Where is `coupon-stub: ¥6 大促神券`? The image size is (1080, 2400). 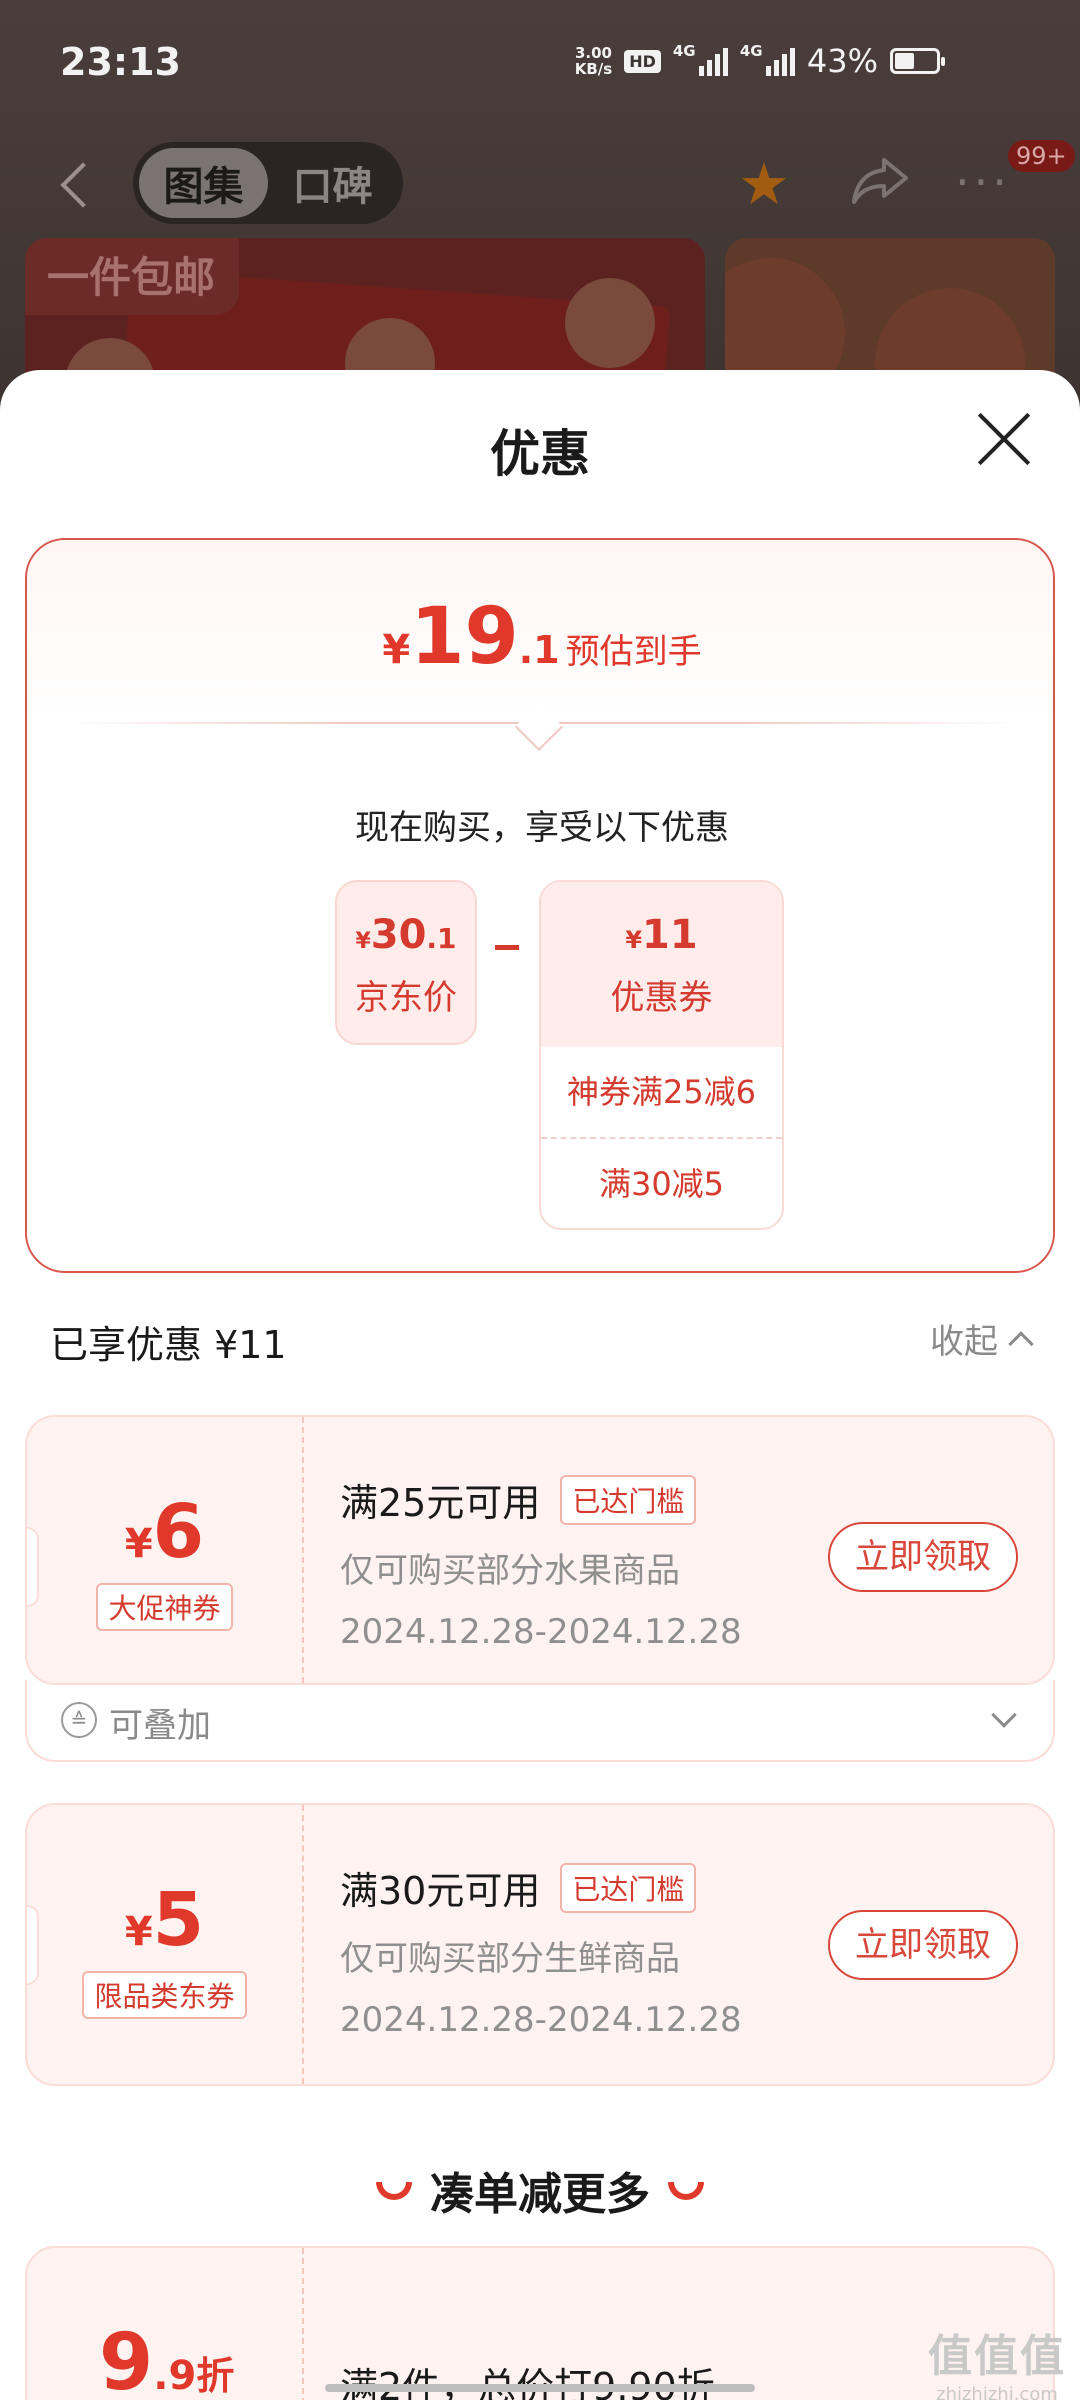 coupon-stub: ¥6 大促神券 is located at coordinates (164, 1550).